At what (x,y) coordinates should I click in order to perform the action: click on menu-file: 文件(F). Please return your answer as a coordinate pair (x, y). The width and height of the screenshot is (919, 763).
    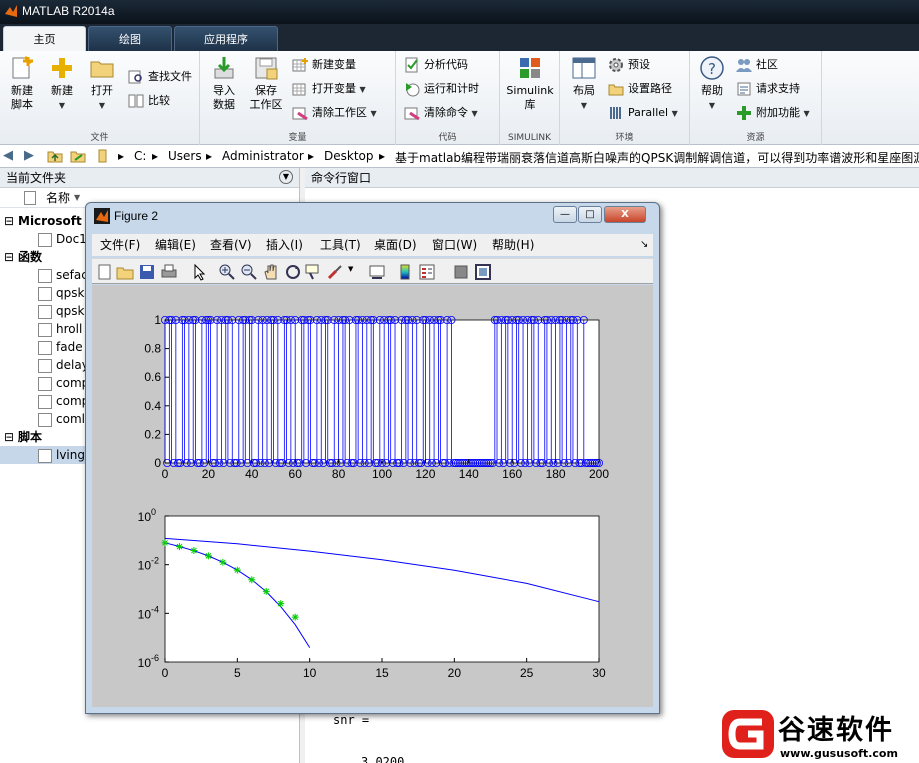
    Looking at the image, I should click on (120, 245).